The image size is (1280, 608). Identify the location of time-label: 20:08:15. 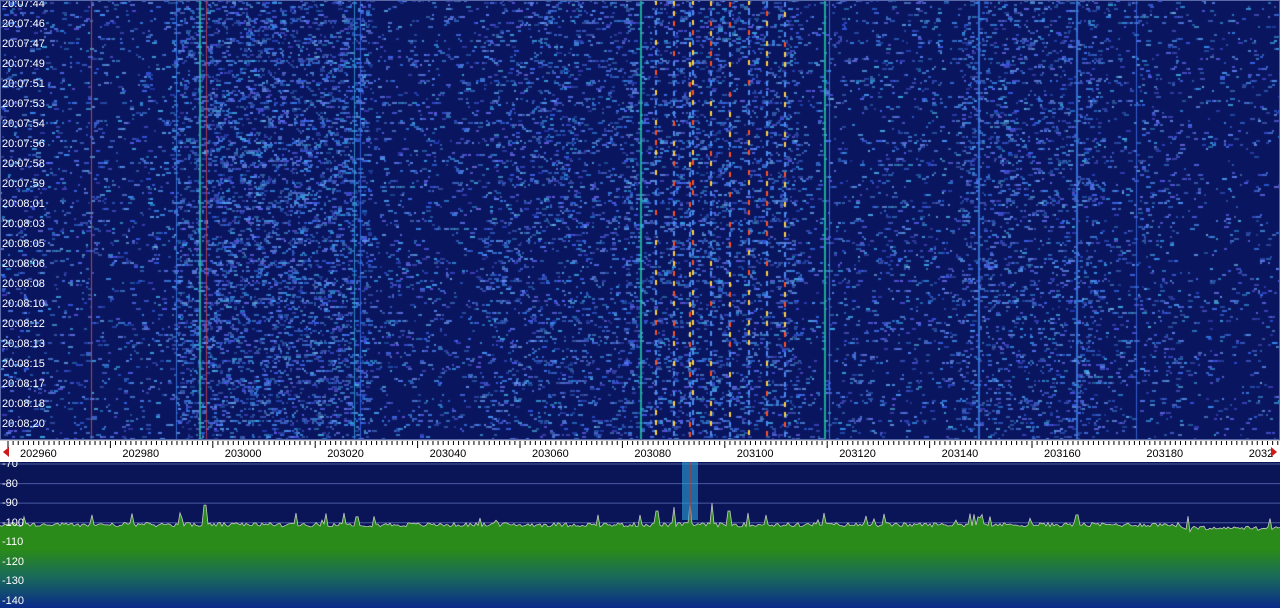
(23, 364).